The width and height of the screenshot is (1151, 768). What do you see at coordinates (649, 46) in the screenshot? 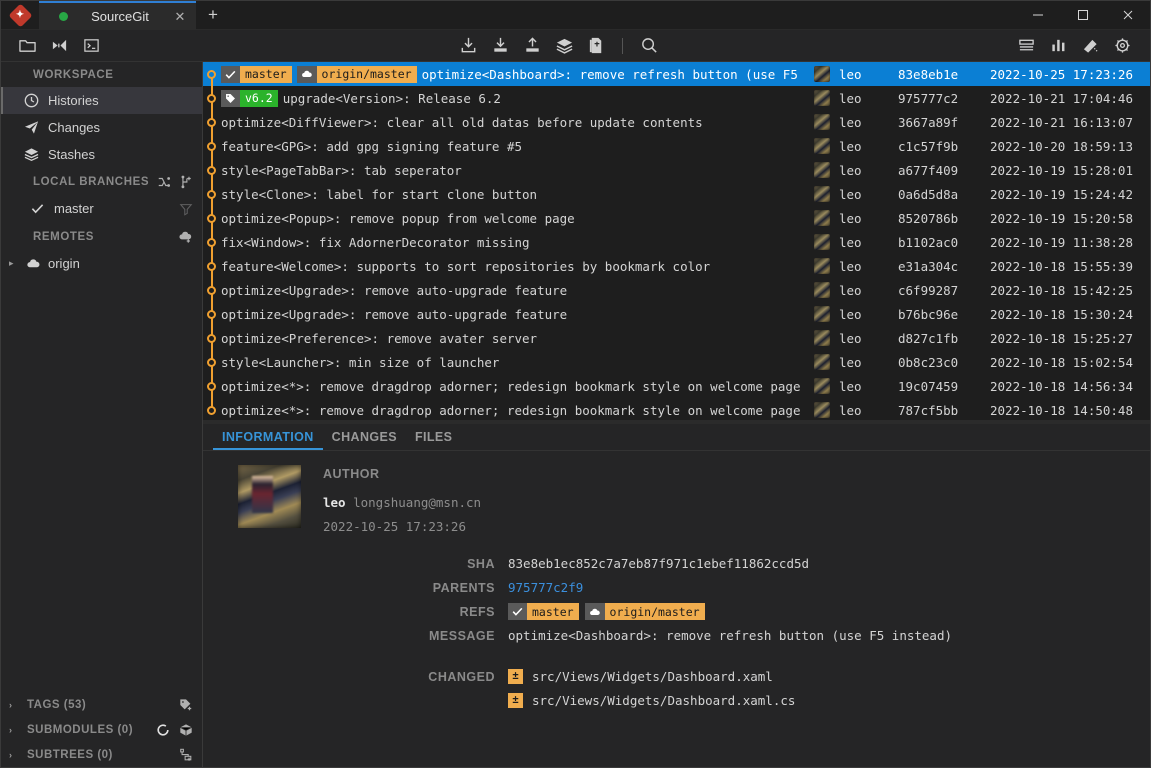
I see `search-icon` at bounding box center [649, 46].